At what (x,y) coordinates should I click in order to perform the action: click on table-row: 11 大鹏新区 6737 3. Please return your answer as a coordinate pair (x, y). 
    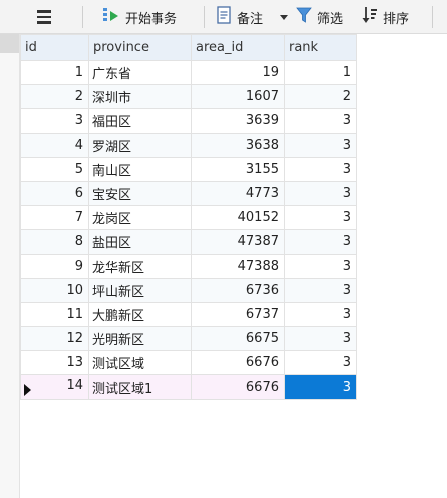
    Looking at the image, I should click on (188, 314).